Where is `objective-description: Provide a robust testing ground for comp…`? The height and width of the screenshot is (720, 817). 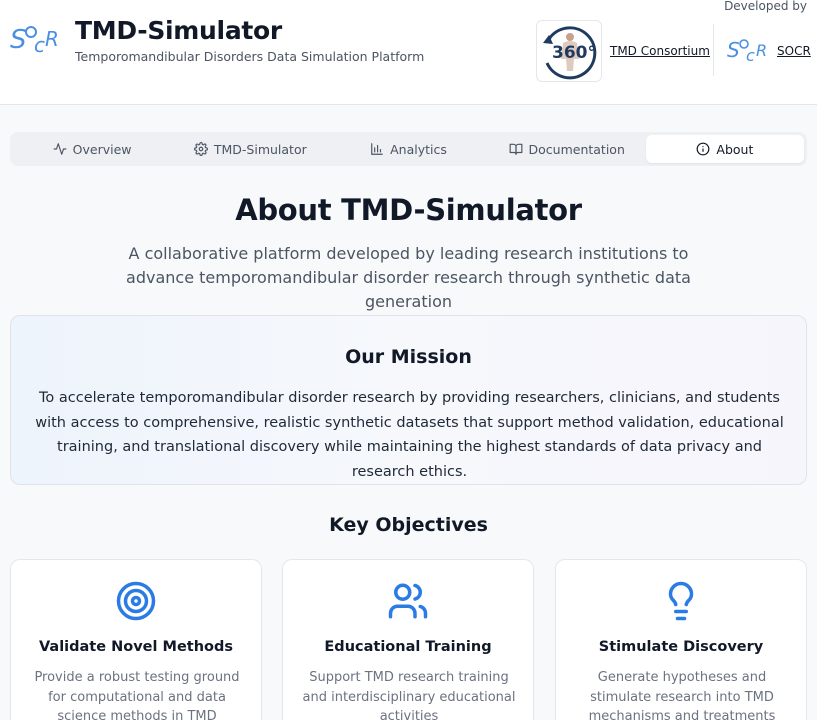
objective-description: Provide a robust testing ground for comp… is located at coordinates (137, 695).